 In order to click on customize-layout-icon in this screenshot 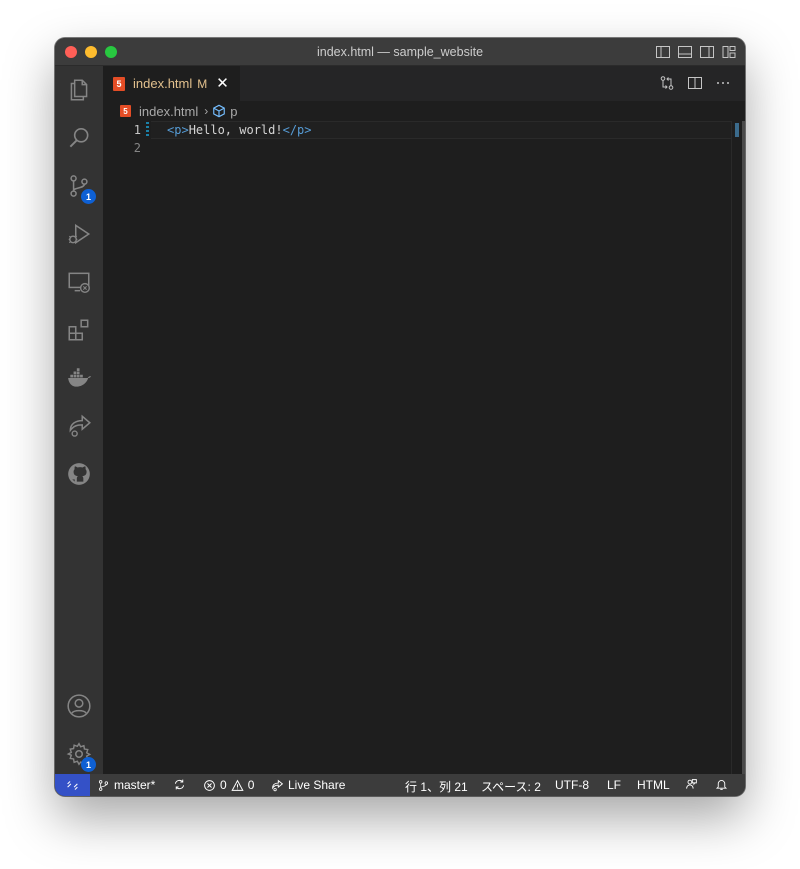, I will do `click(729, 52)`.